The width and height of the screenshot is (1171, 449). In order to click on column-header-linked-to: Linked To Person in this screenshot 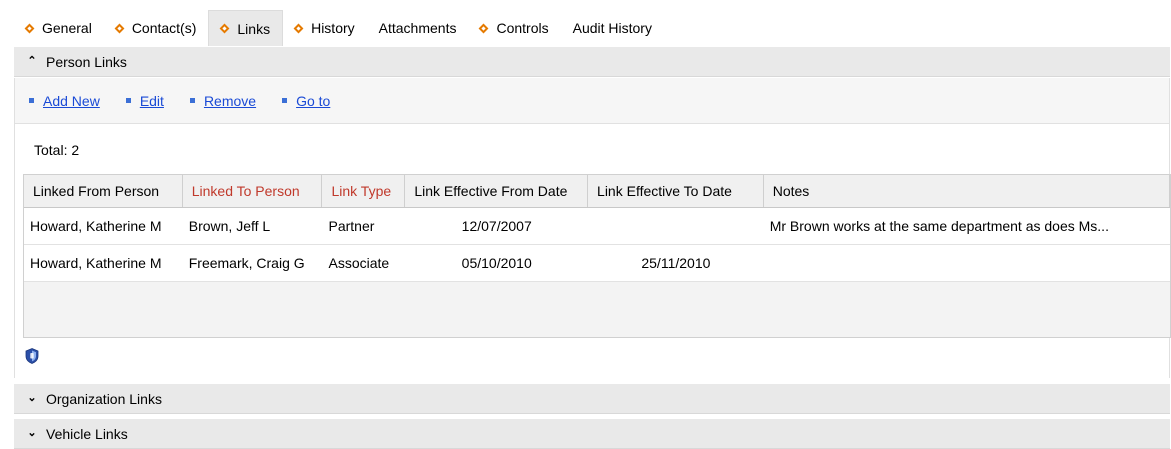, I will do `click(253, 191)`.